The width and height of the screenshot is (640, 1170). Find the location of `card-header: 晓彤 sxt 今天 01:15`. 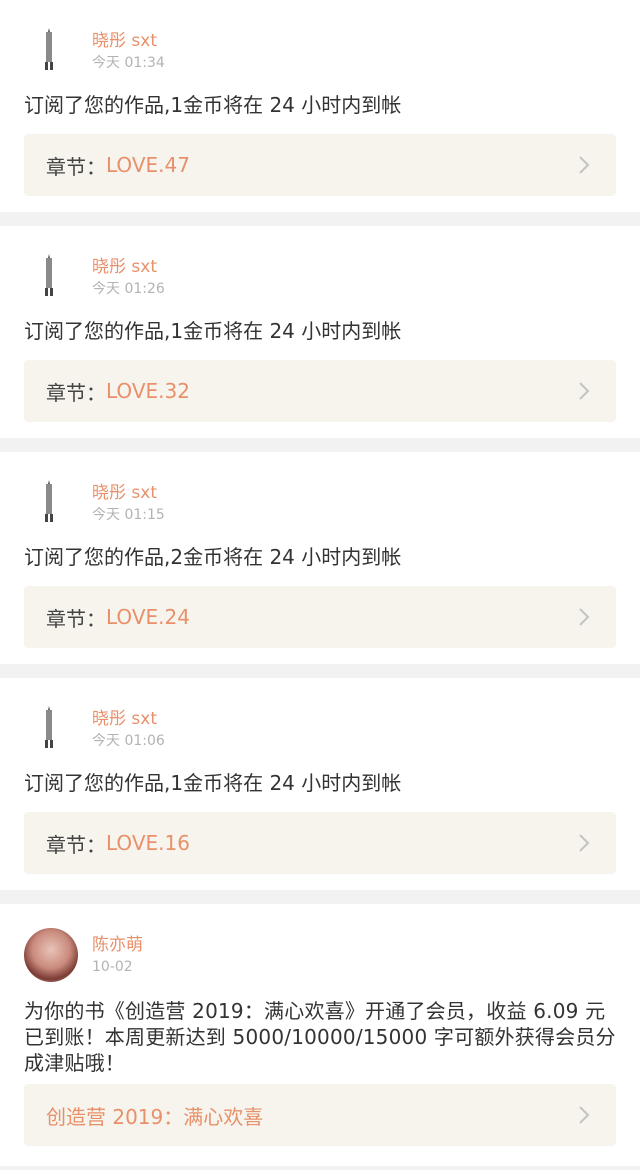

card-header: 晓彤 sxt 今天 01:15 is located at coordinates (320, 491).